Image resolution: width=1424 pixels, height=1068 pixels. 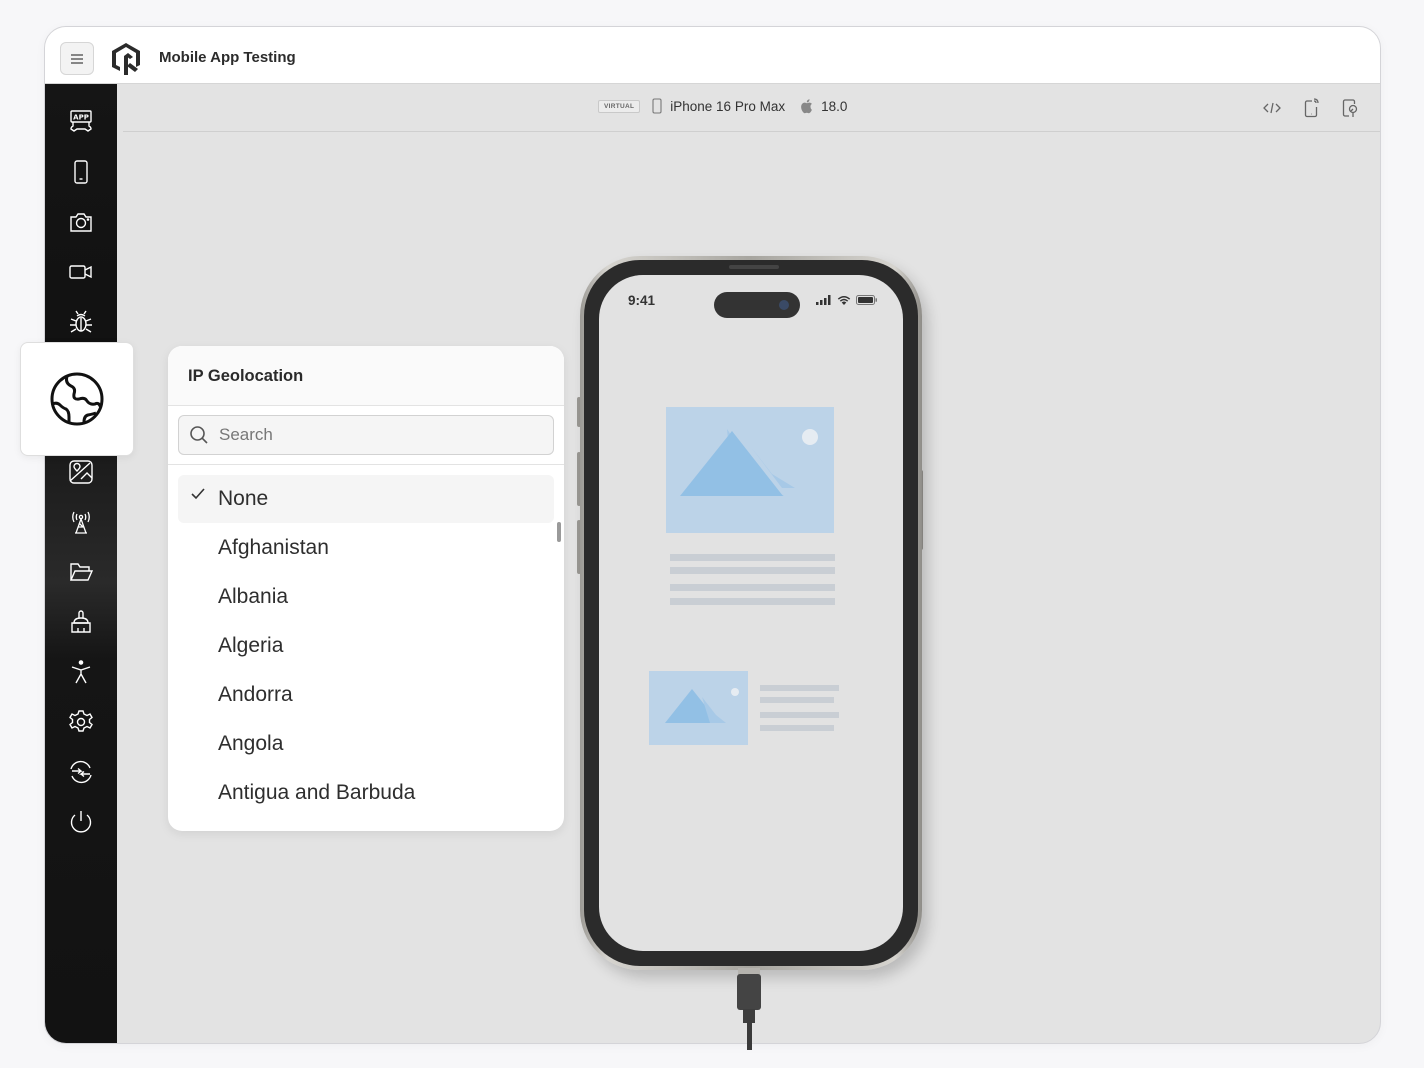 What do you see at coordinates (126, 59) in the screenshot?
I see `brand-logo-icon` at bounding box center [126, 59].